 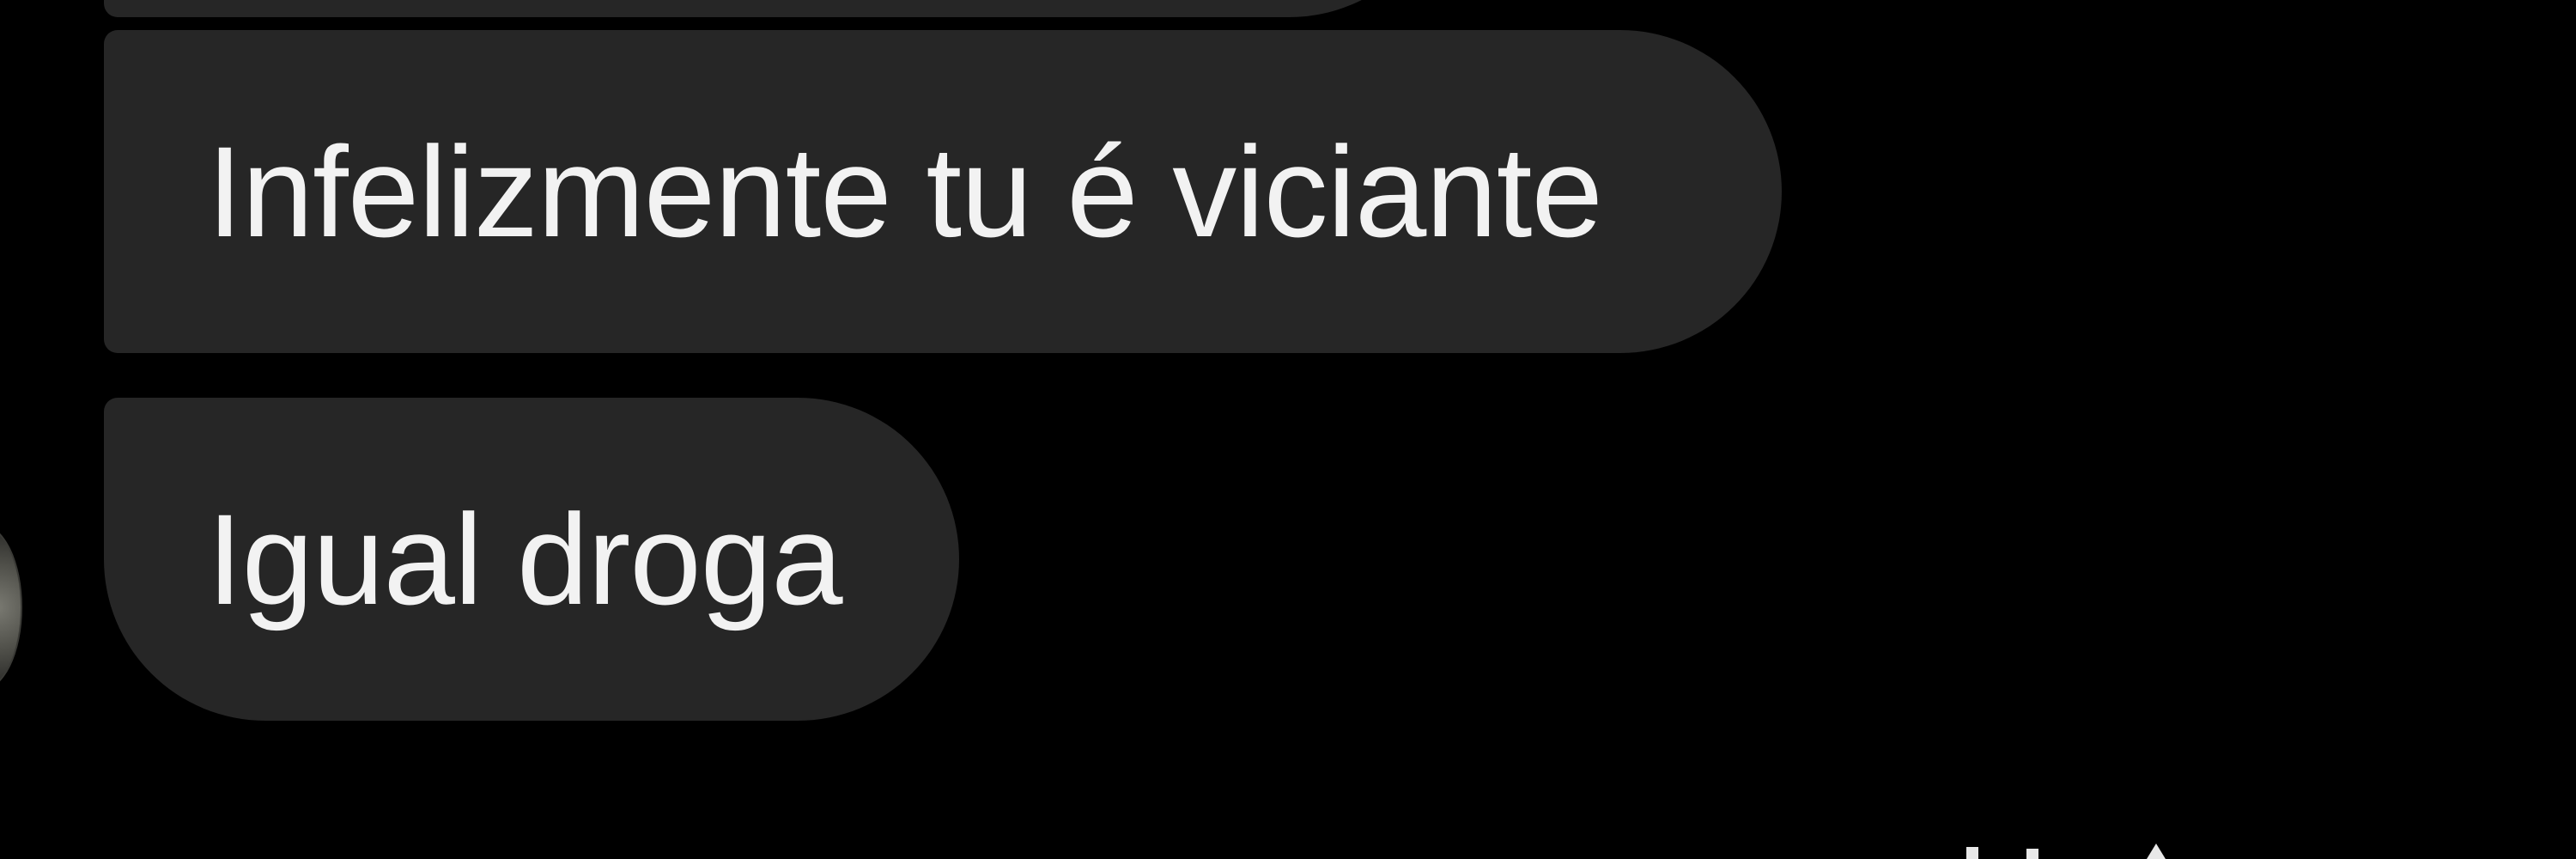 What do you see at coordinates (11, 608) in the screenshot?
I see `avatar` at bounding box center [11, 608].